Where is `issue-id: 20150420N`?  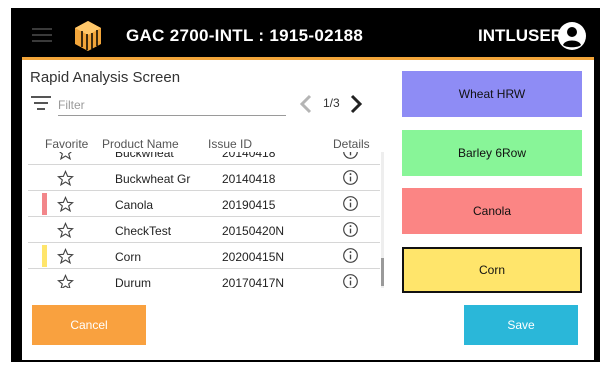
issue-id: 20150420N is located at coordinates (253, 231).